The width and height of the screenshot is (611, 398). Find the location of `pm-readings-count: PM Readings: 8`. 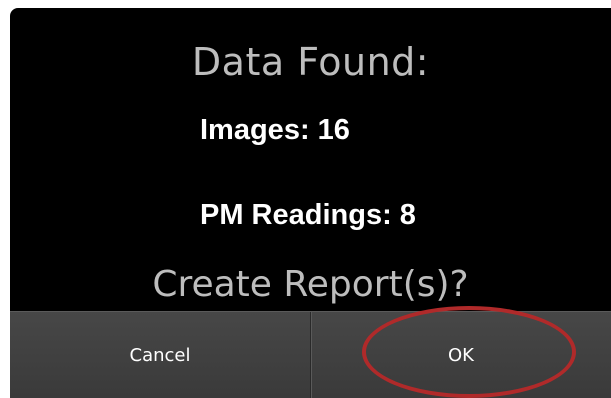

pm-readings-count: PM Readings: 8 is located at coordinates (308, 215).